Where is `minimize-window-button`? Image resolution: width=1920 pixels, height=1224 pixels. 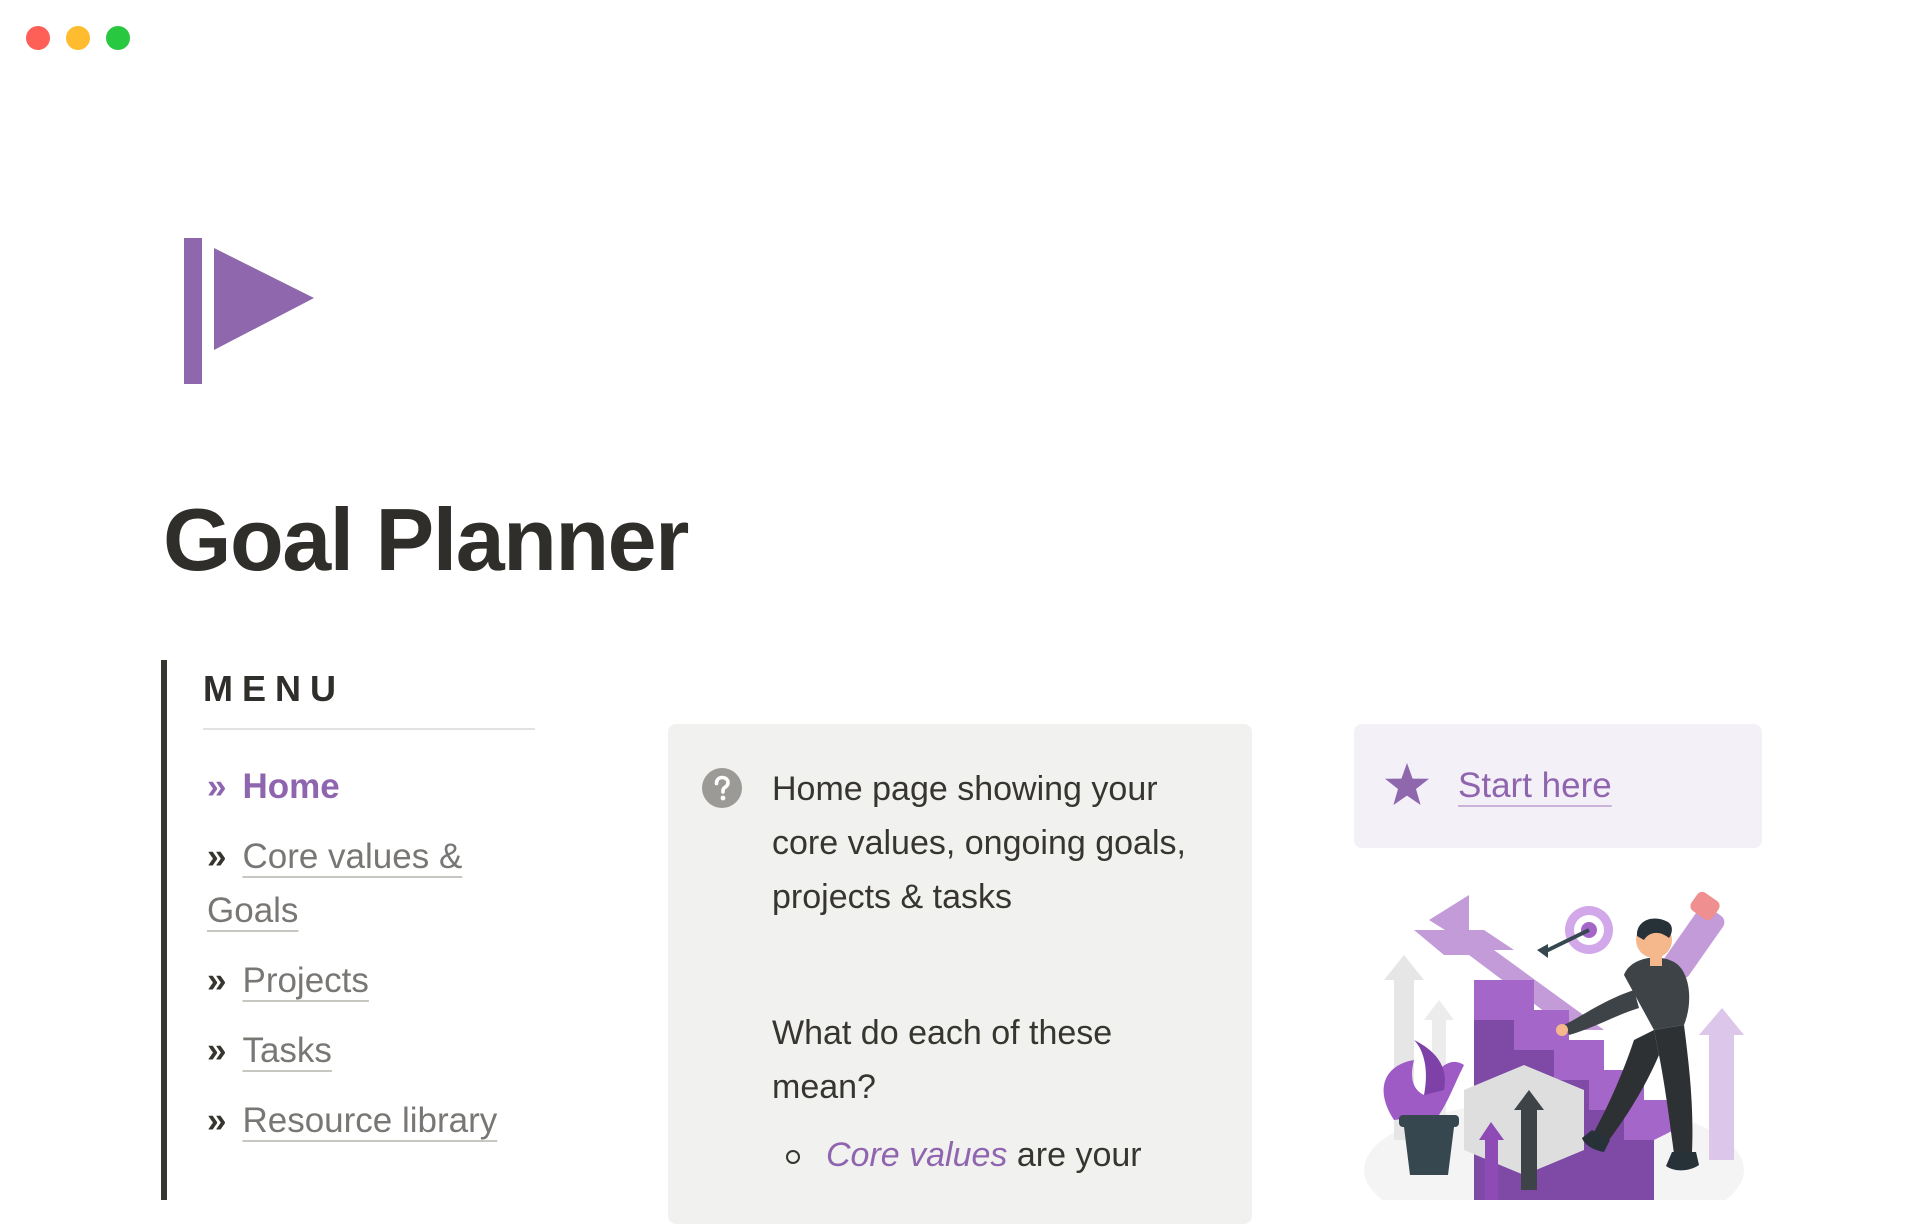 minimize-window-button is located at coordinates (78, 38).